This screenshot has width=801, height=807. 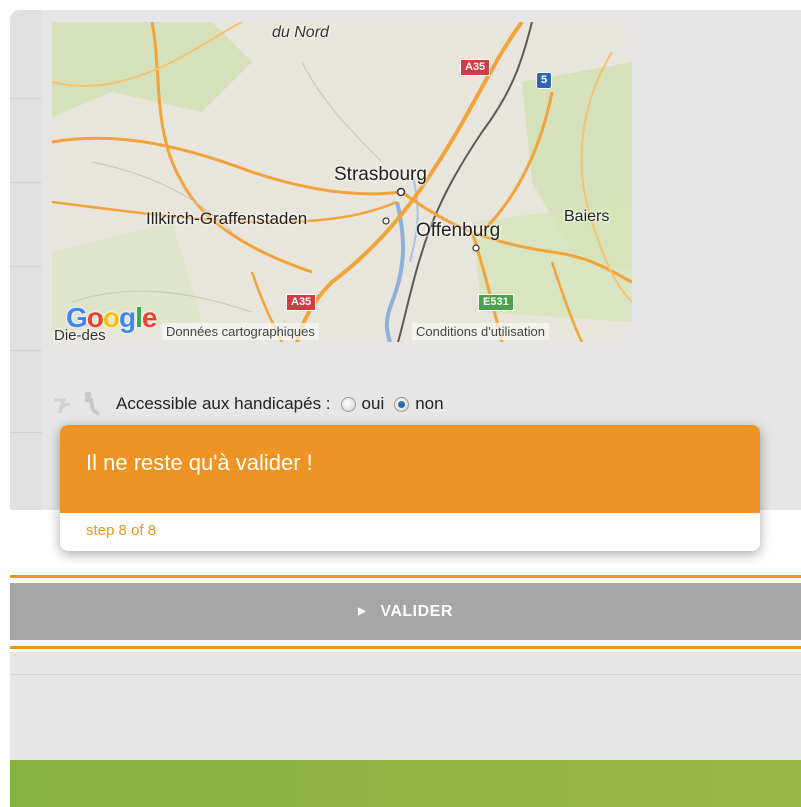 I want to click on accessible-yes-label: oui, so click(x=373, y=404).